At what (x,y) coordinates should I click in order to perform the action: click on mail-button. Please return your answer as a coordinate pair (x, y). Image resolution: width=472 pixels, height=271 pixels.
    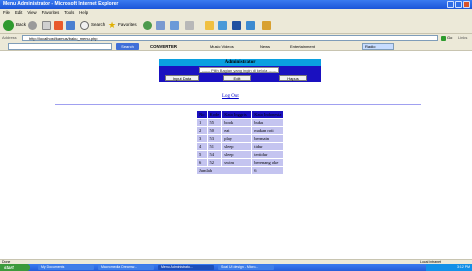
    Looking at the image, I should click on (174, 25).